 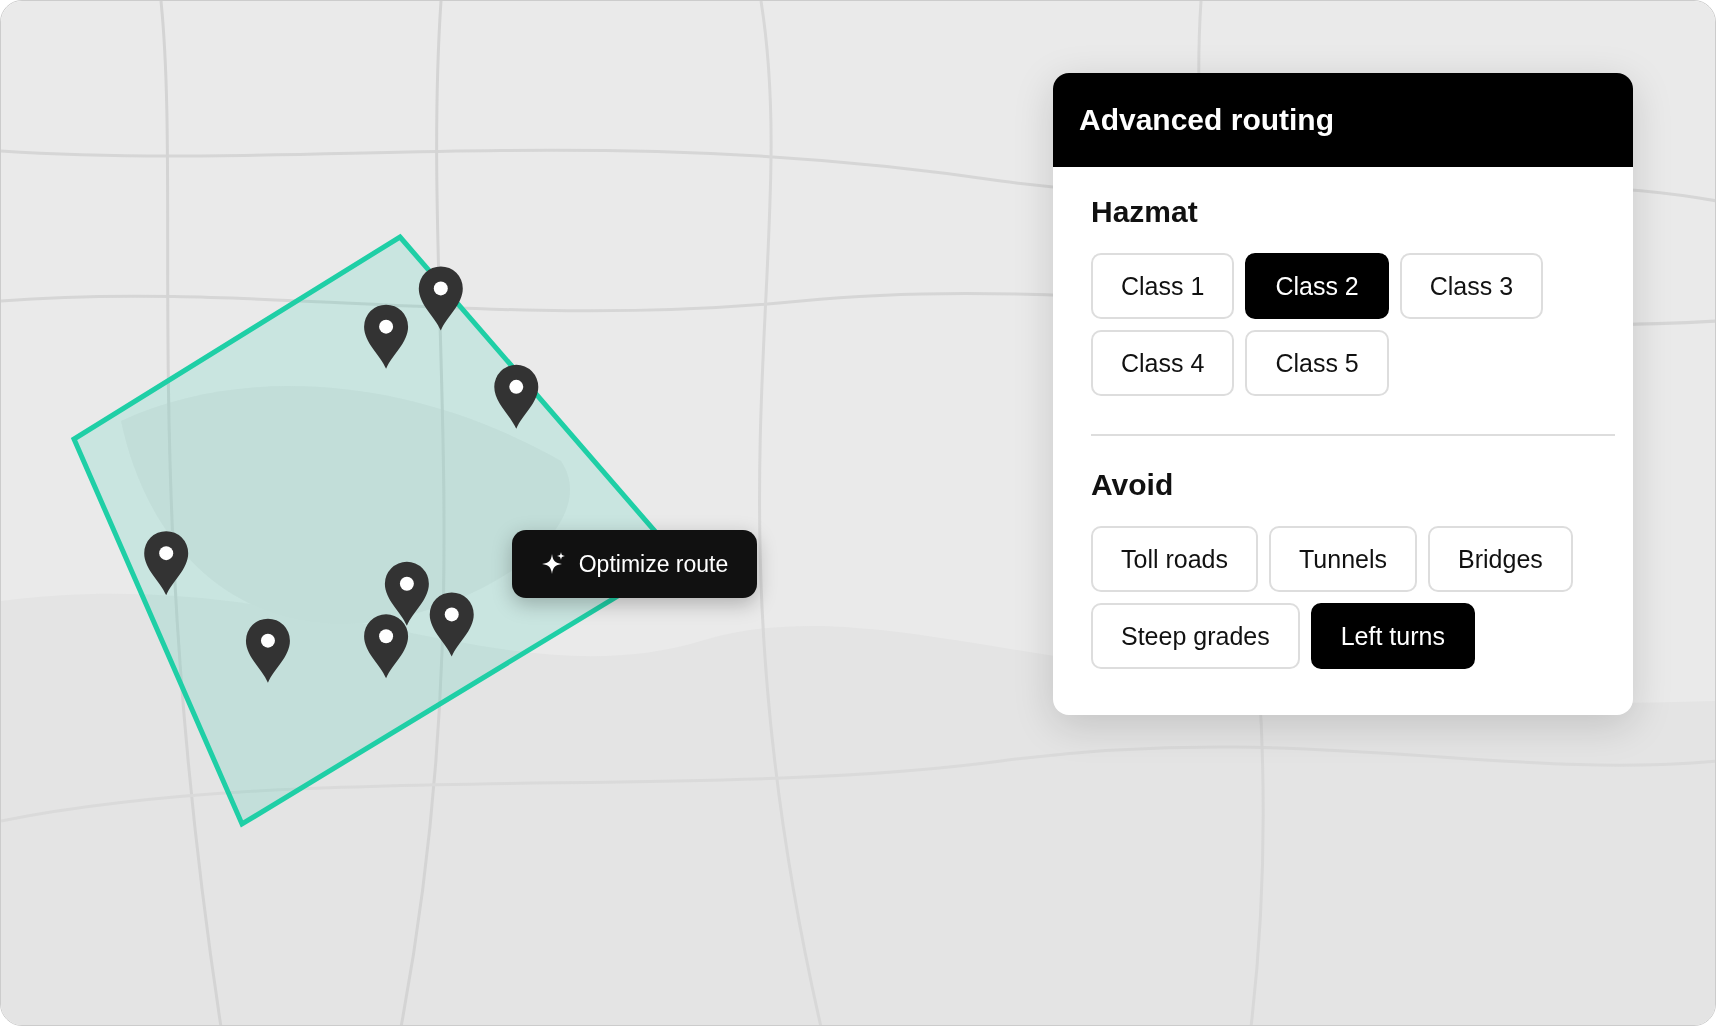 What do you see at coordinates (1317, 286) in the screenshot?
I see `option-chip: Class 2` at bounding box center [1317, 286].